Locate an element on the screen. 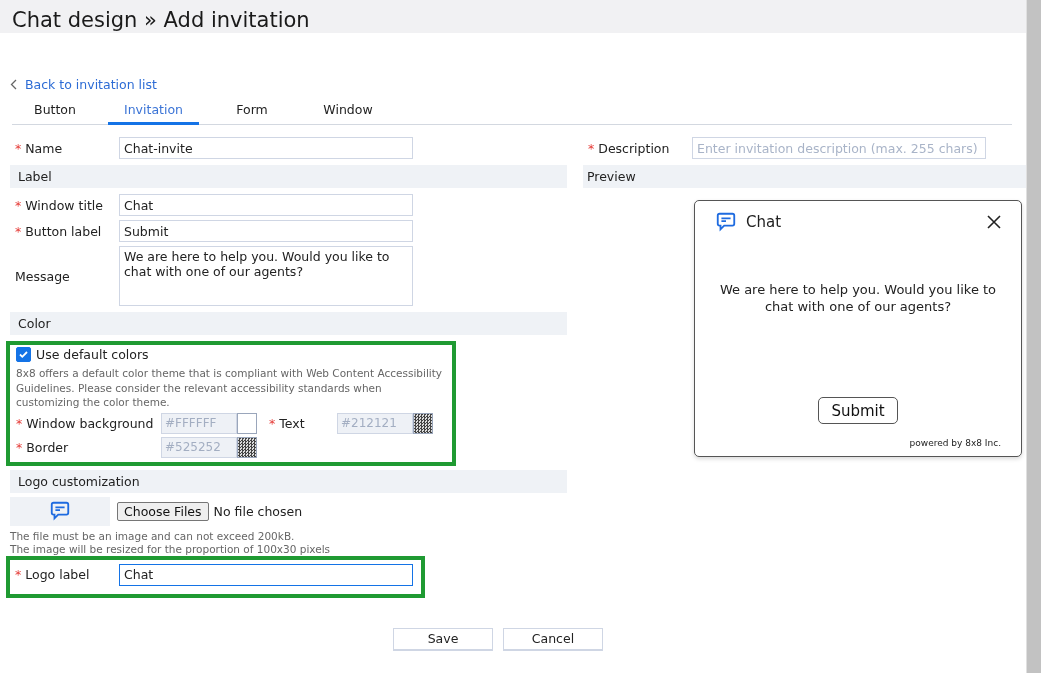 This screenshot has width=1041, height=673. page-title: Chat design » Add invitation is located at coordinates (161, 20).